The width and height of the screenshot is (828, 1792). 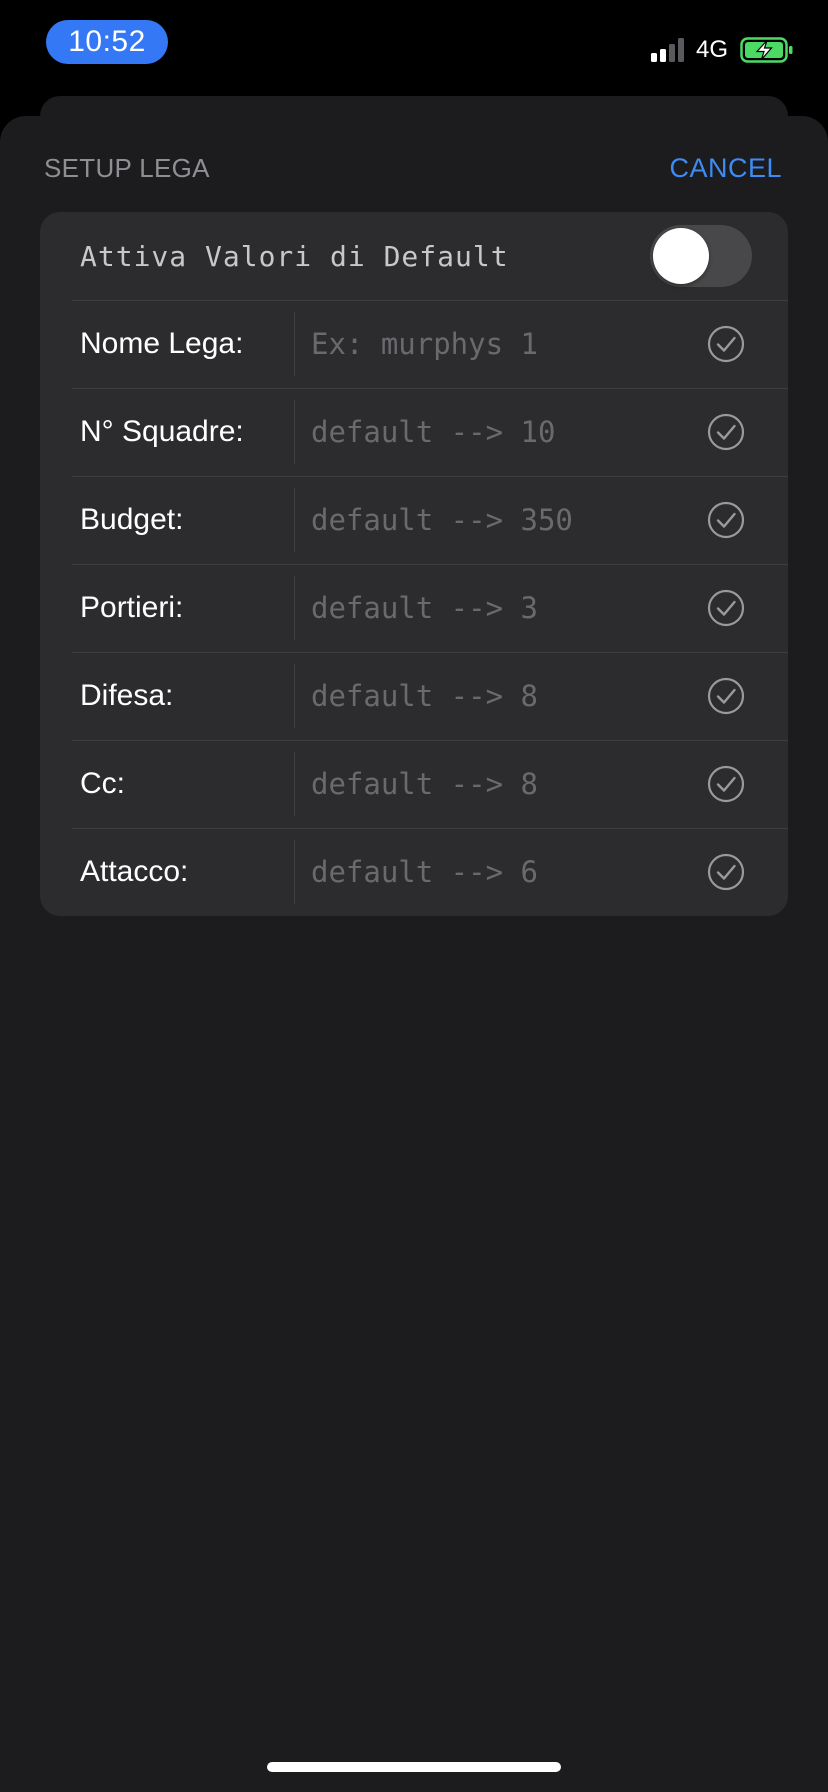 I want to click on default-values-label: Attiva Valori di Default, so click(x=294, y=256).